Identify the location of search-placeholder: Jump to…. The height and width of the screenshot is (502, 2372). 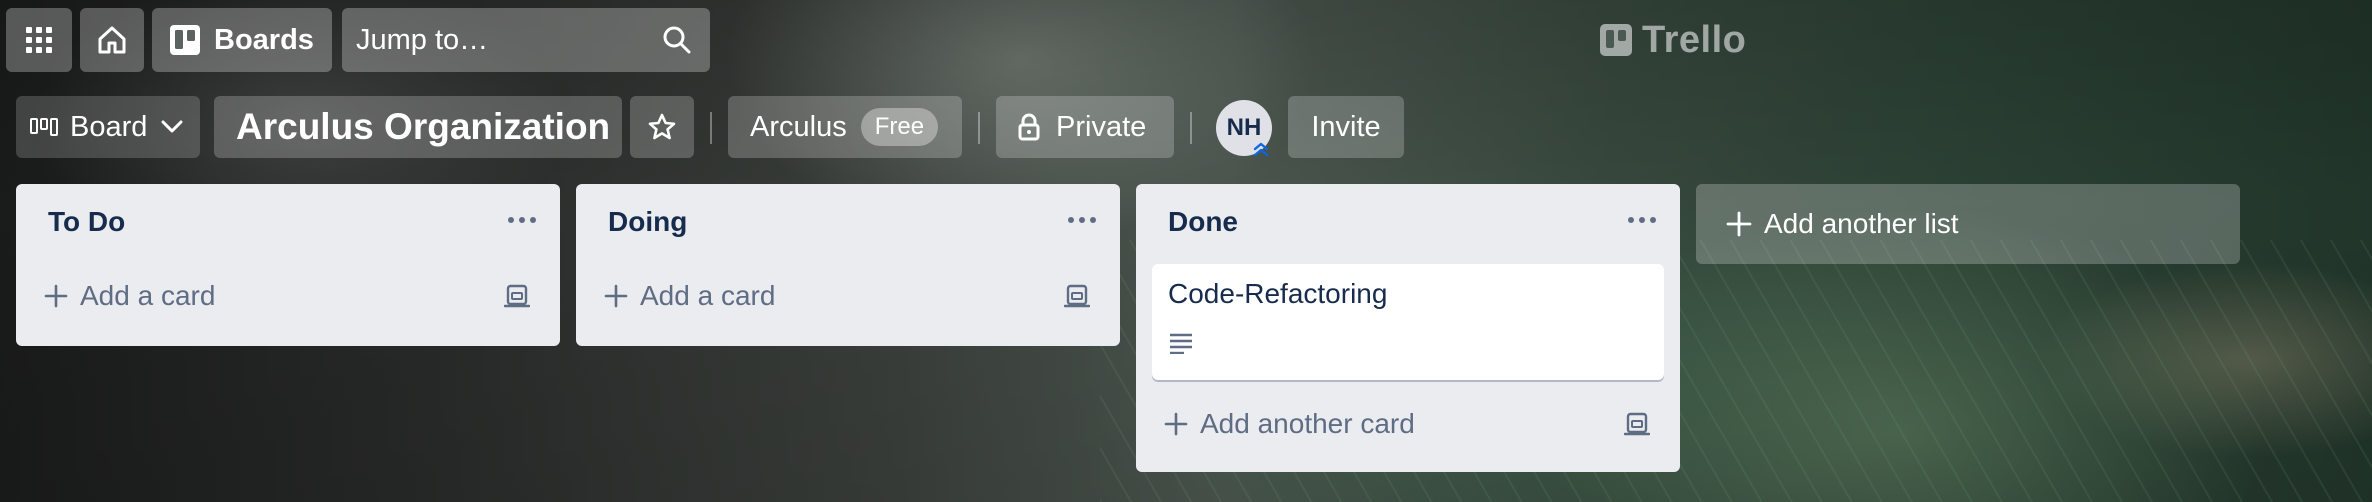
(422, 39).